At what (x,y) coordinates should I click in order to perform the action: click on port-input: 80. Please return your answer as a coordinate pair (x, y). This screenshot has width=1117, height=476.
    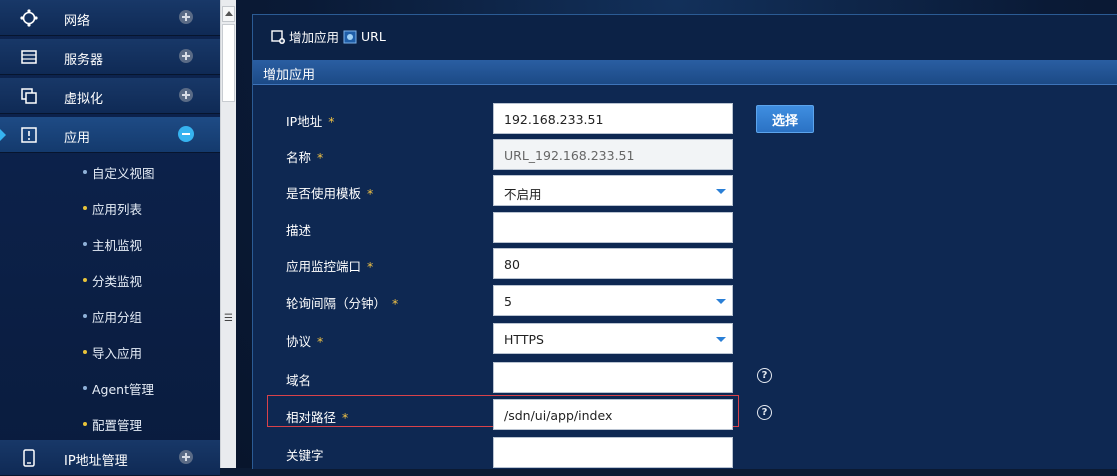
    Looking at the image, I should click on (613, 263).